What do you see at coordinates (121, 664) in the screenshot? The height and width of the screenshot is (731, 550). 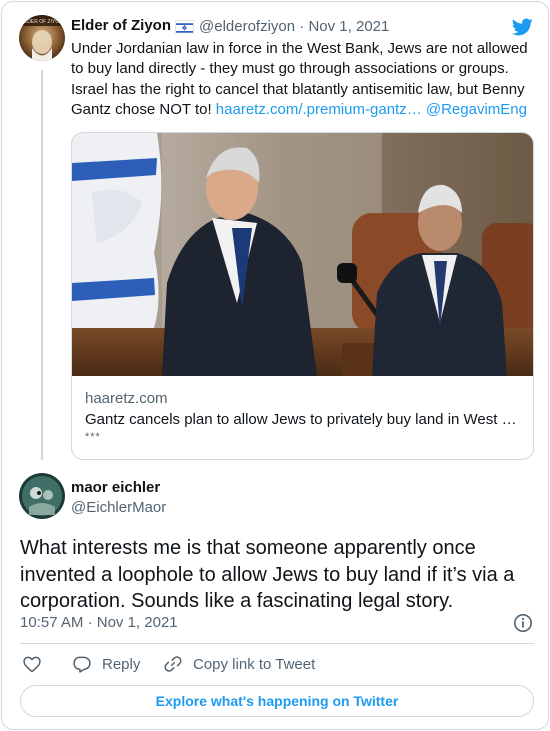 I see `reply-label: Reply` at bounding box center [121, 664].